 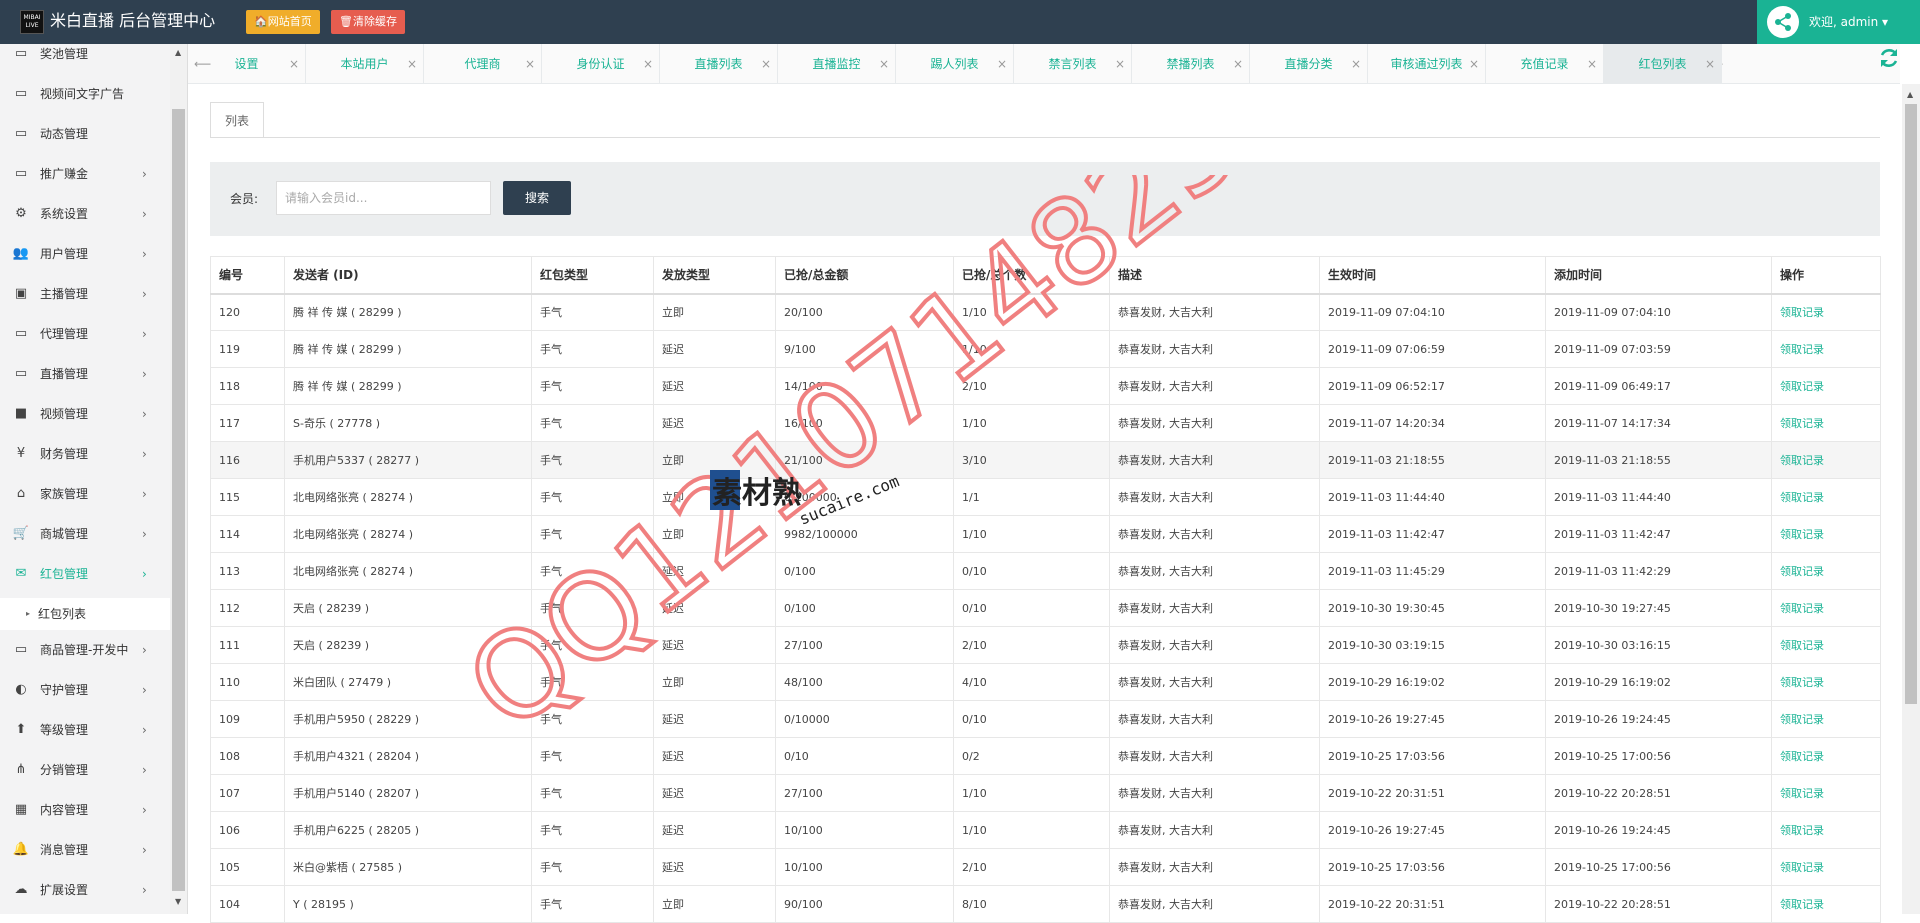 I want to click on table-cell: 1/10, so click(x=1031, y=349).